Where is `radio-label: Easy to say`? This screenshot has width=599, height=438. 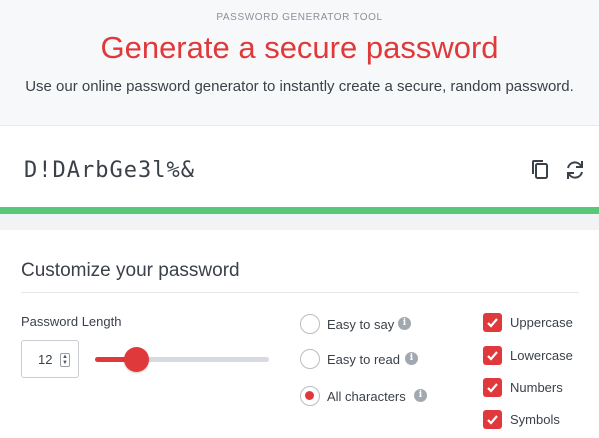 radio-label: Easy to say is located at coordinates (361, 324).